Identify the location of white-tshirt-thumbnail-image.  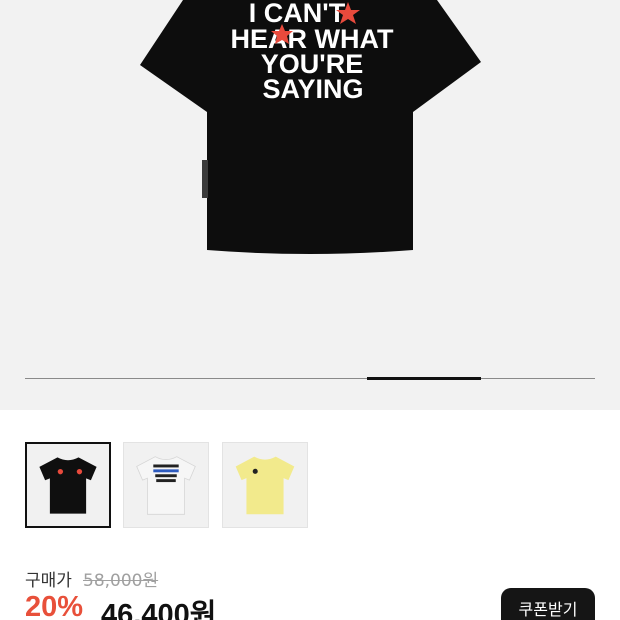
(166, 485).